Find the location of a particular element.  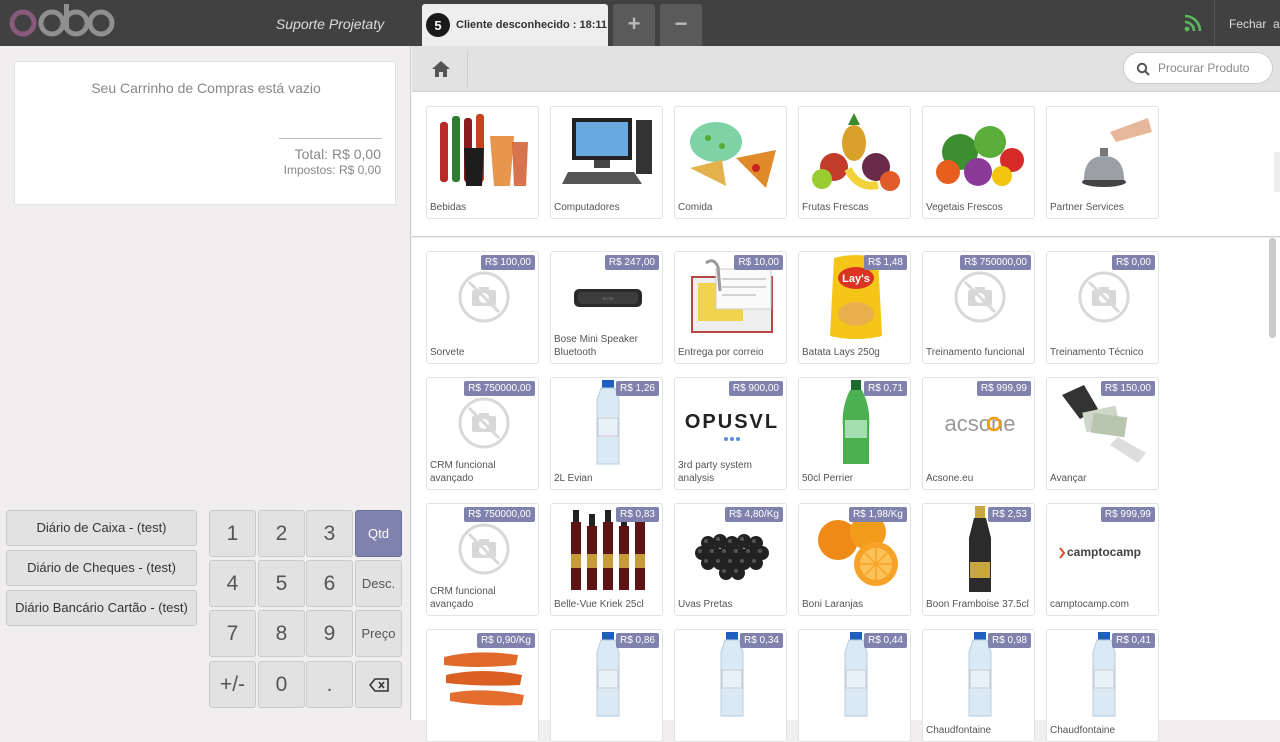

cart-total: Total: R$ 0,00 is located at coordinates (337, 154).